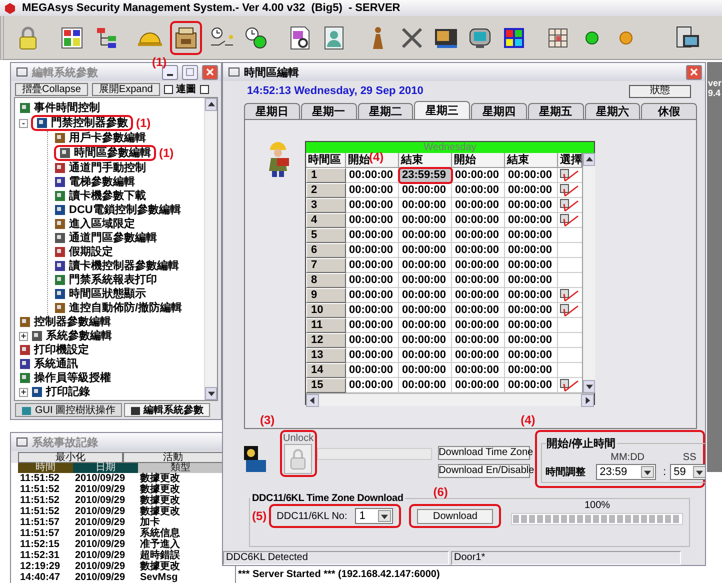 The height and width of the screenshot is (583, 722). Describe the element at coordinates (167, 410) in the screenshot. I see `panel-tab: 編輯系統參數` at that location.